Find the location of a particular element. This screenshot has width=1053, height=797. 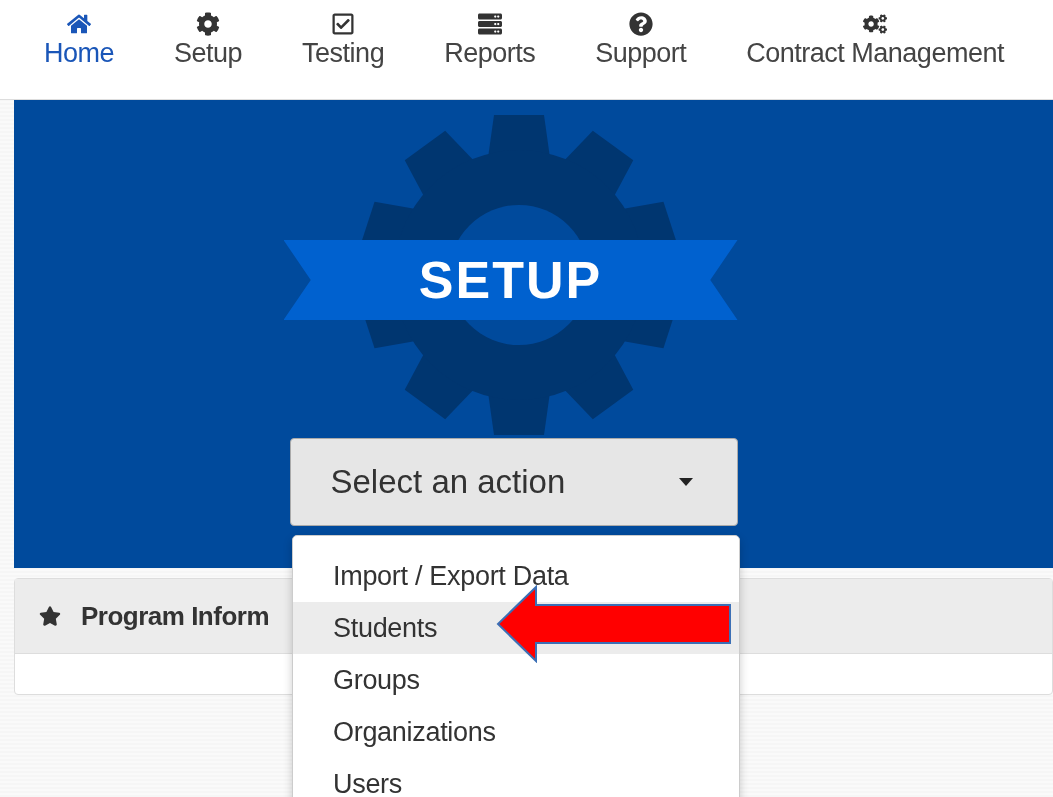

nav-tab: Contract Management is located at coordinates (875, 34).